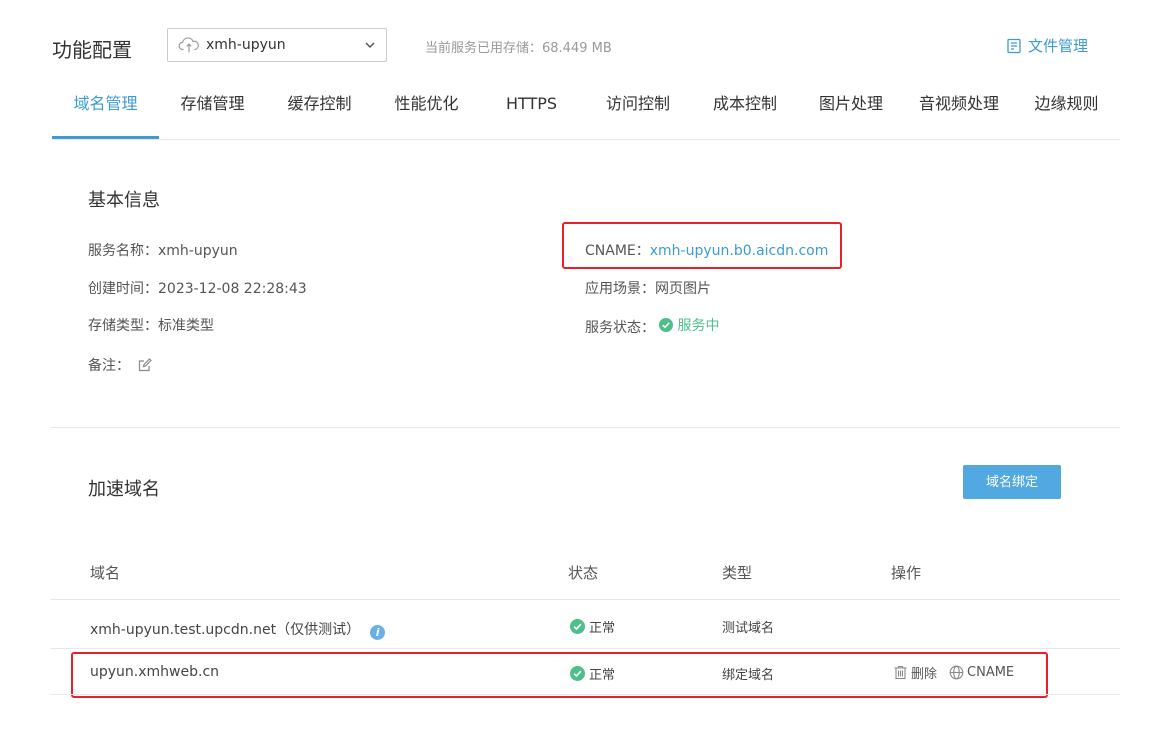  I want to click on tab-https: HTTPS, so click(531, 109).